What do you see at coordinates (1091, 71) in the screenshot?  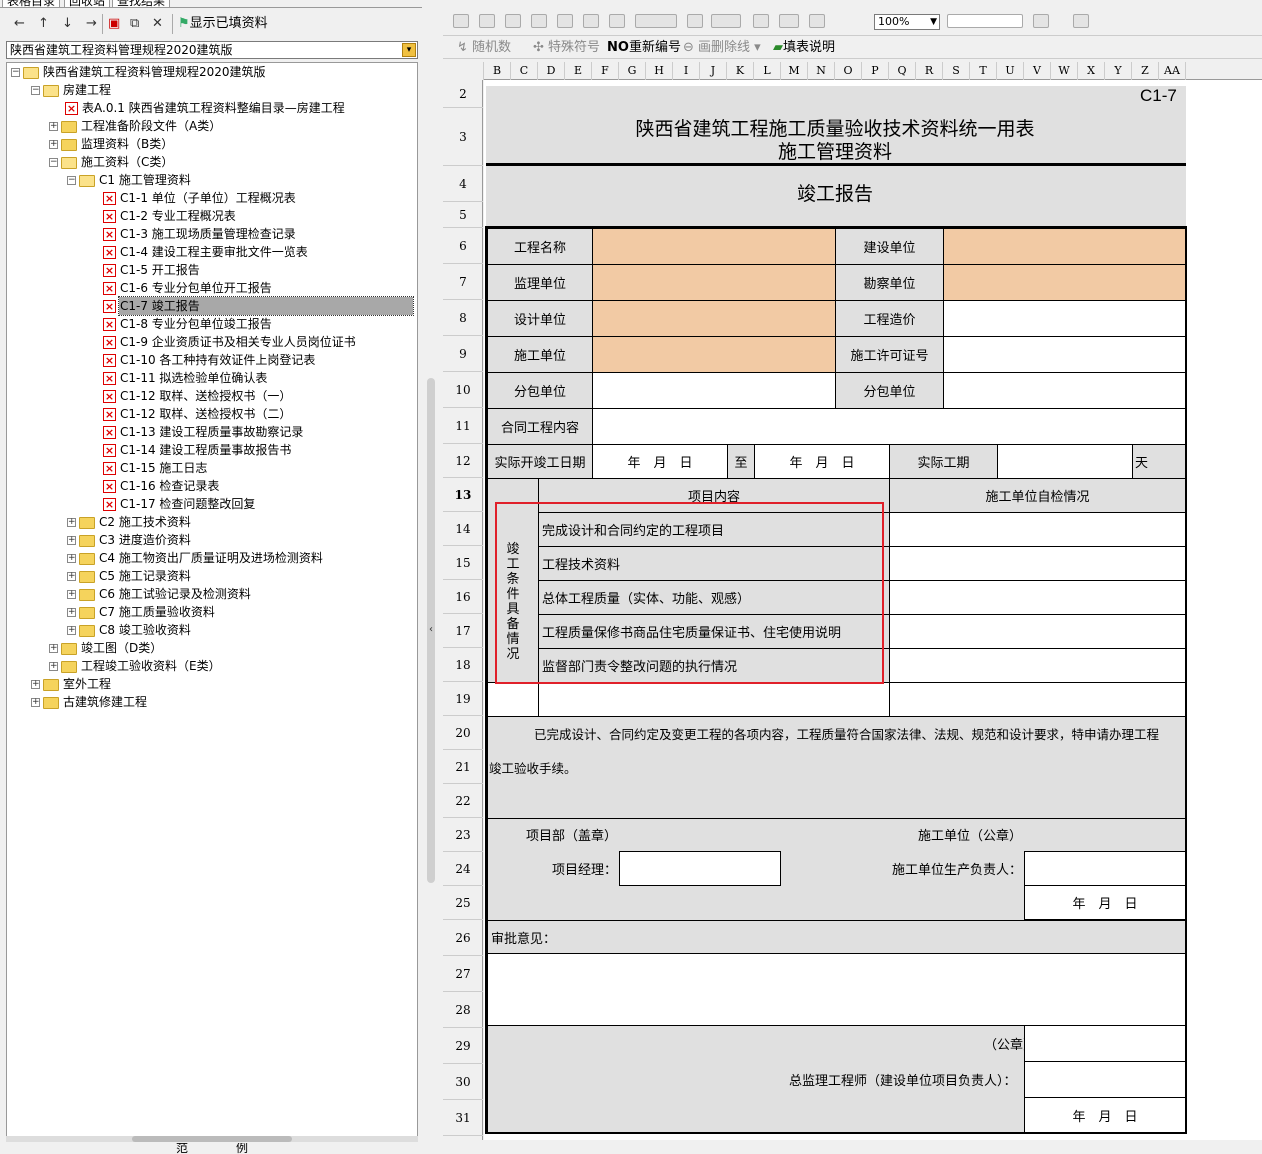 I see `col-header: X` at bounding box center [1091, 71].